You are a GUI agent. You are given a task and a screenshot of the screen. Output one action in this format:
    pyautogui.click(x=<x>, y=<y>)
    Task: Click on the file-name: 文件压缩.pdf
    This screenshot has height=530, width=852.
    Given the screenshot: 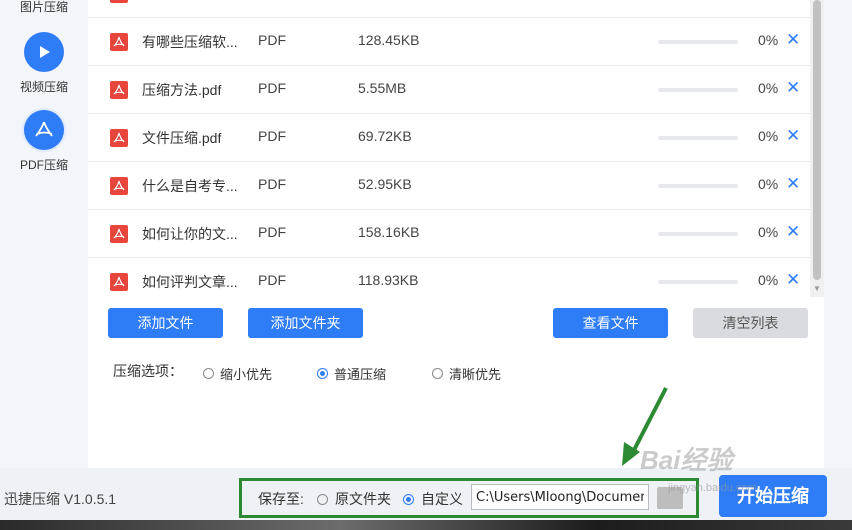 What is the action you would take?
    pyautogui.click(x=182, y=138)
    